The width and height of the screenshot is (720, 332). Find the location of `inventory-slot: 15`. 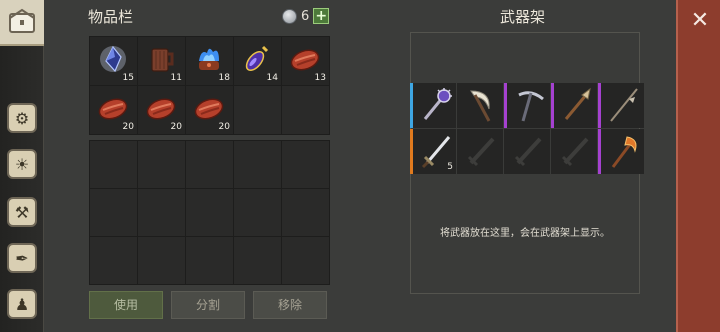

inventory-slot: 15 is located at coordinates (113, 61).